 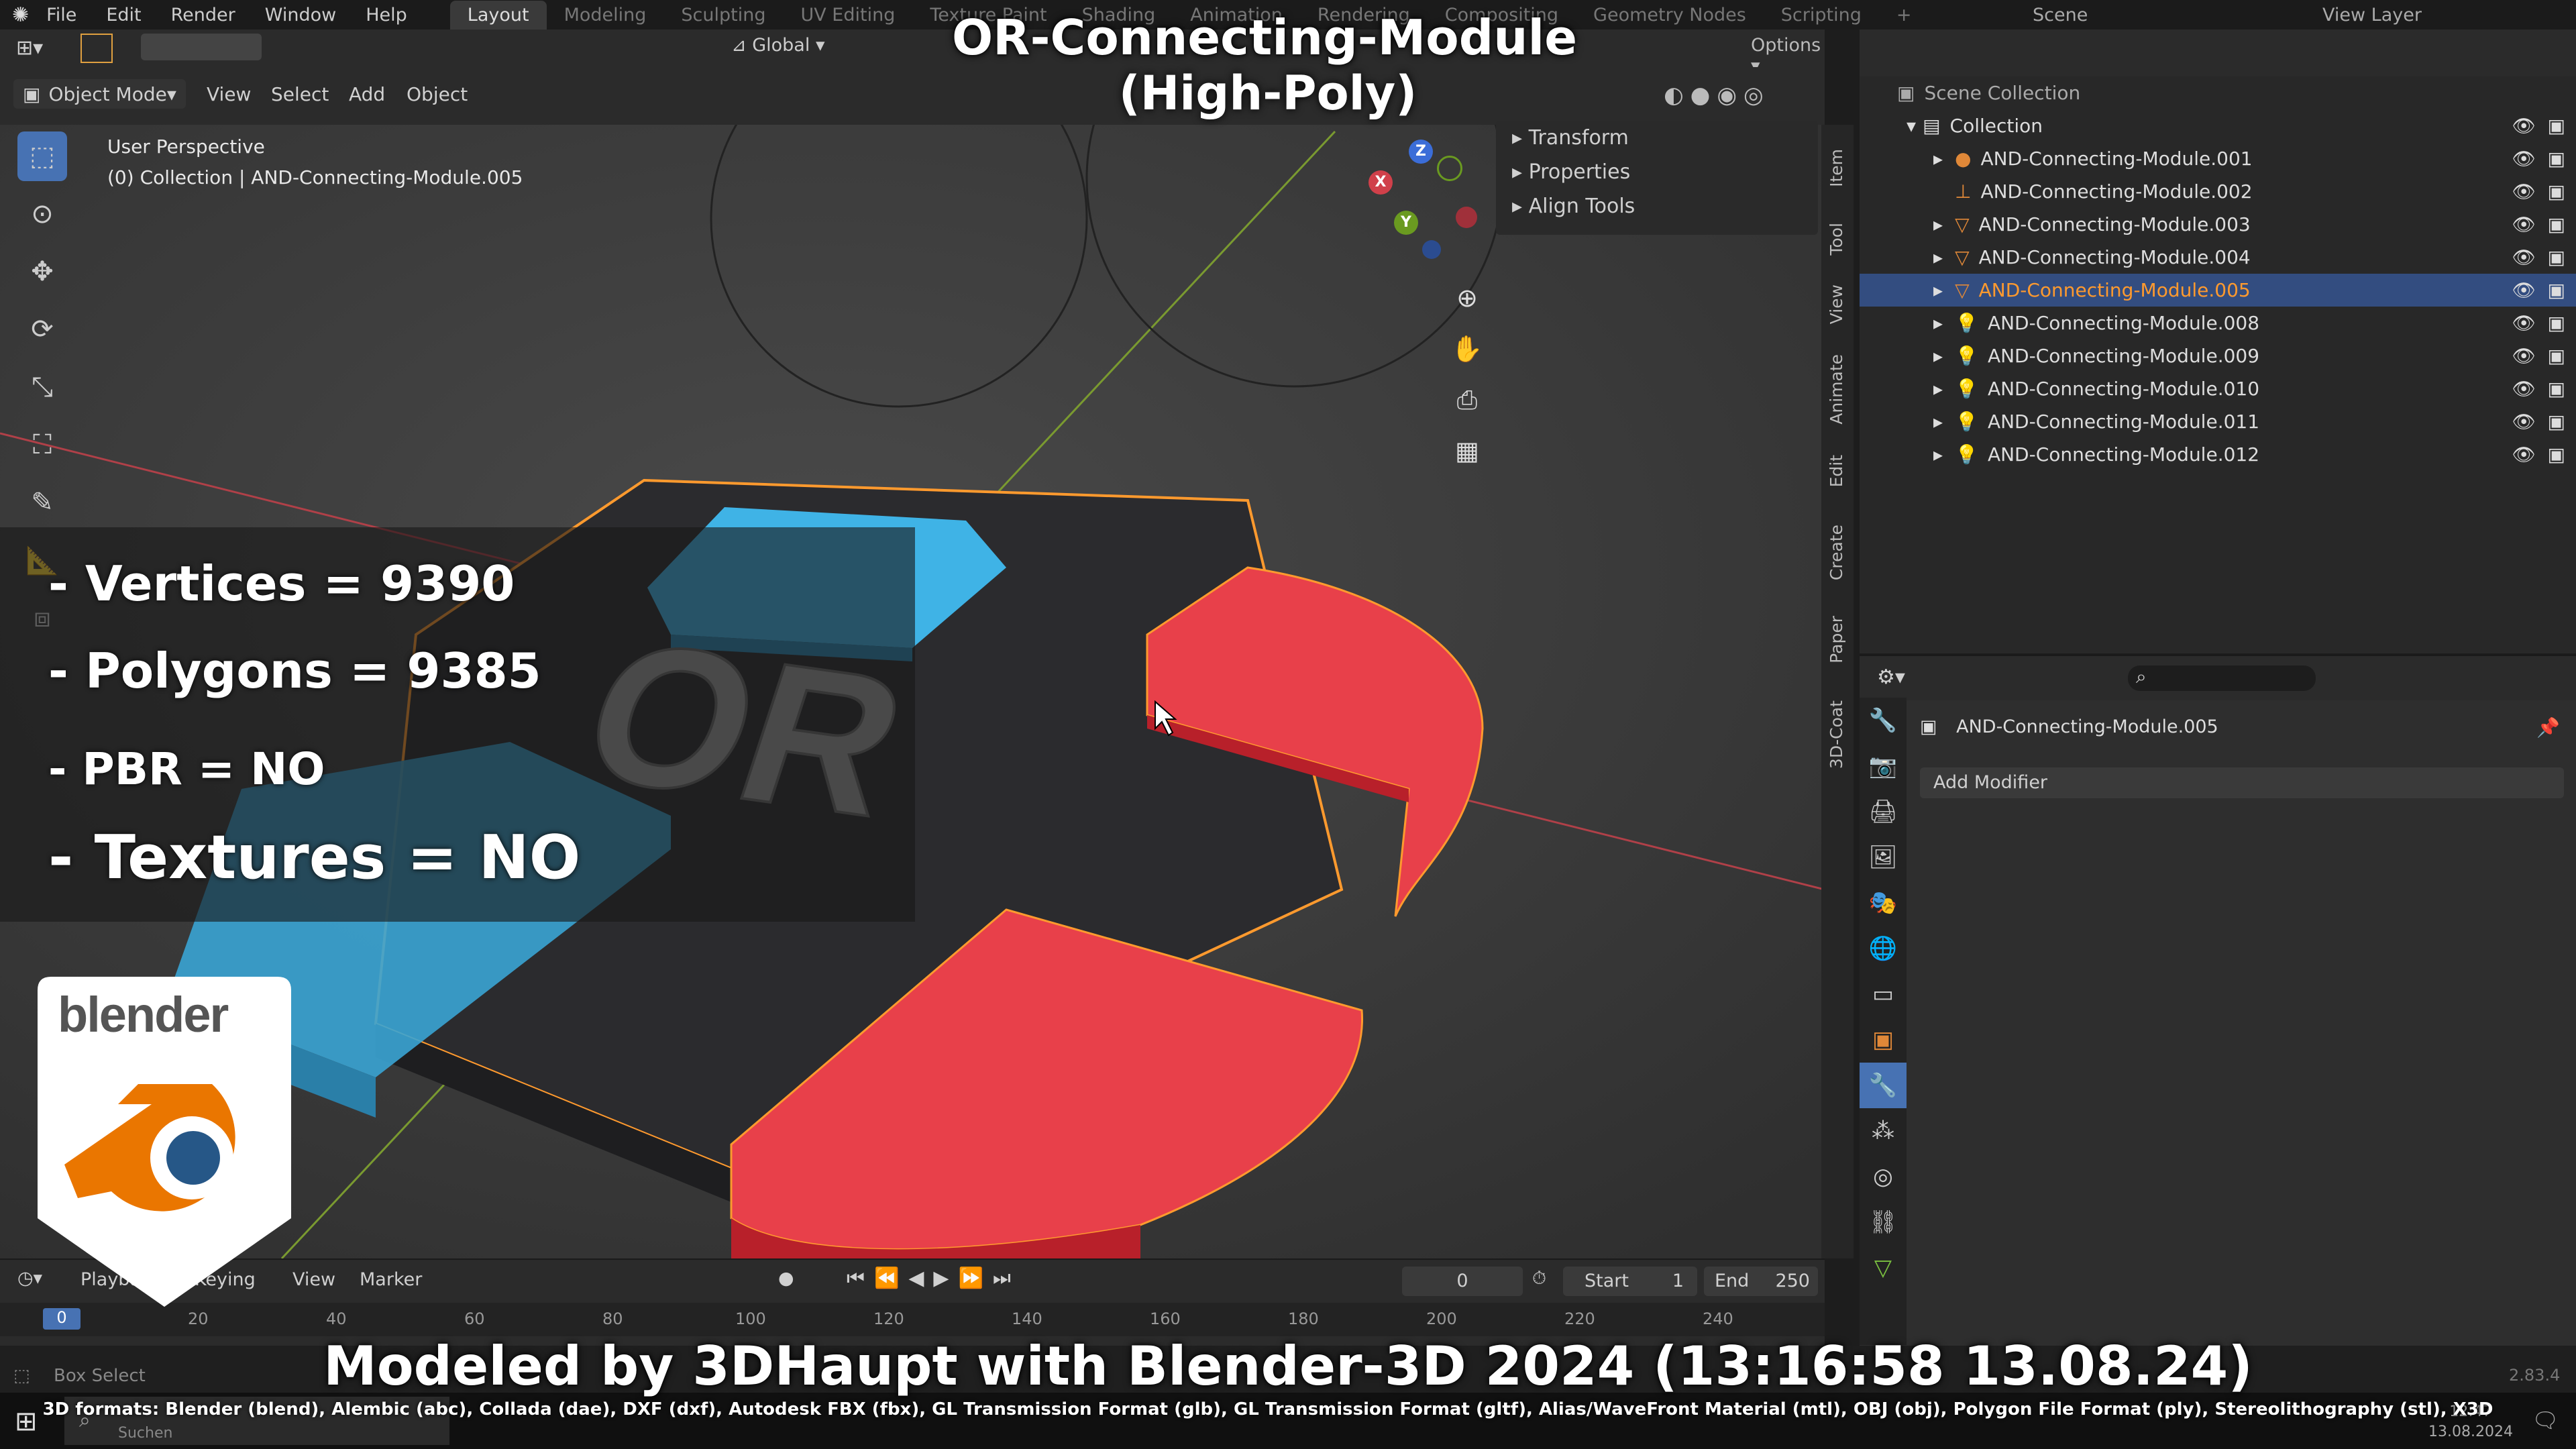 I want to click on pan-hand-icon: ✋, so click(x=1467, y=348).